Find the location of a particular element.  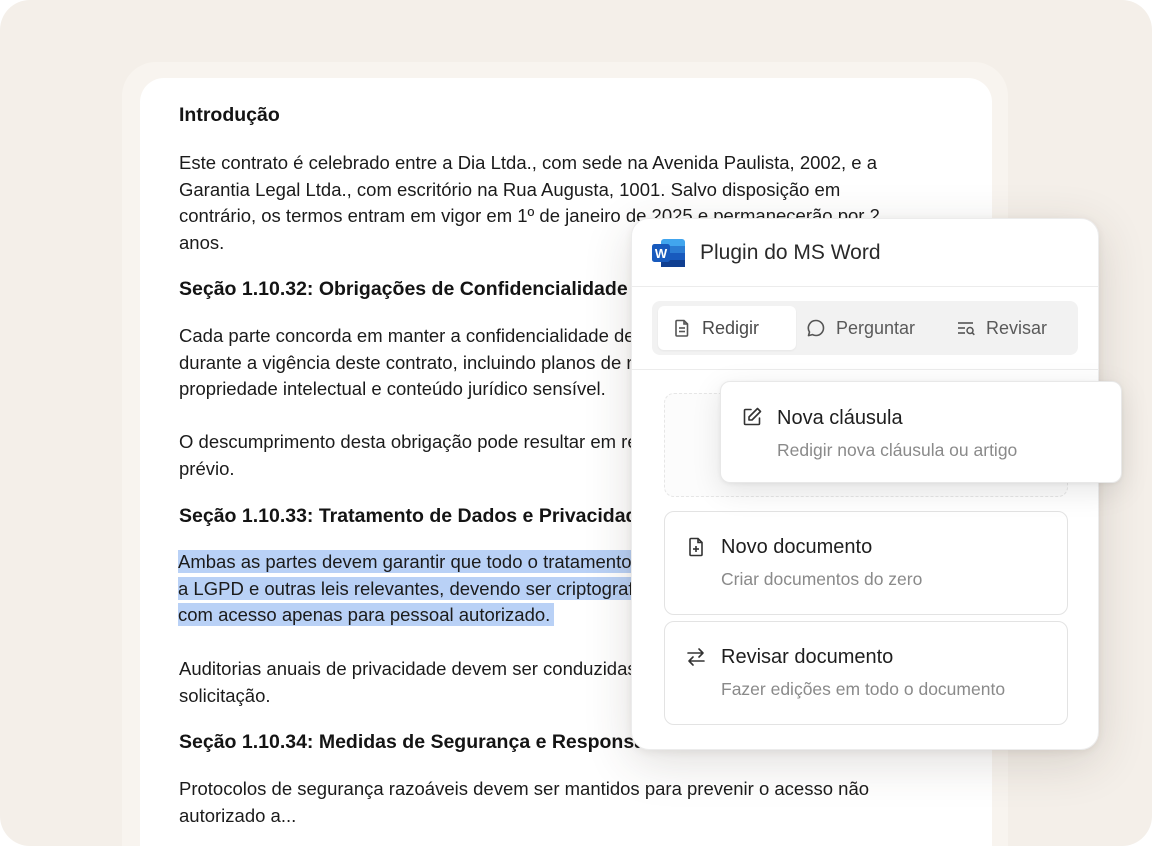

new-file-icon is located at coordinates (696, 547).